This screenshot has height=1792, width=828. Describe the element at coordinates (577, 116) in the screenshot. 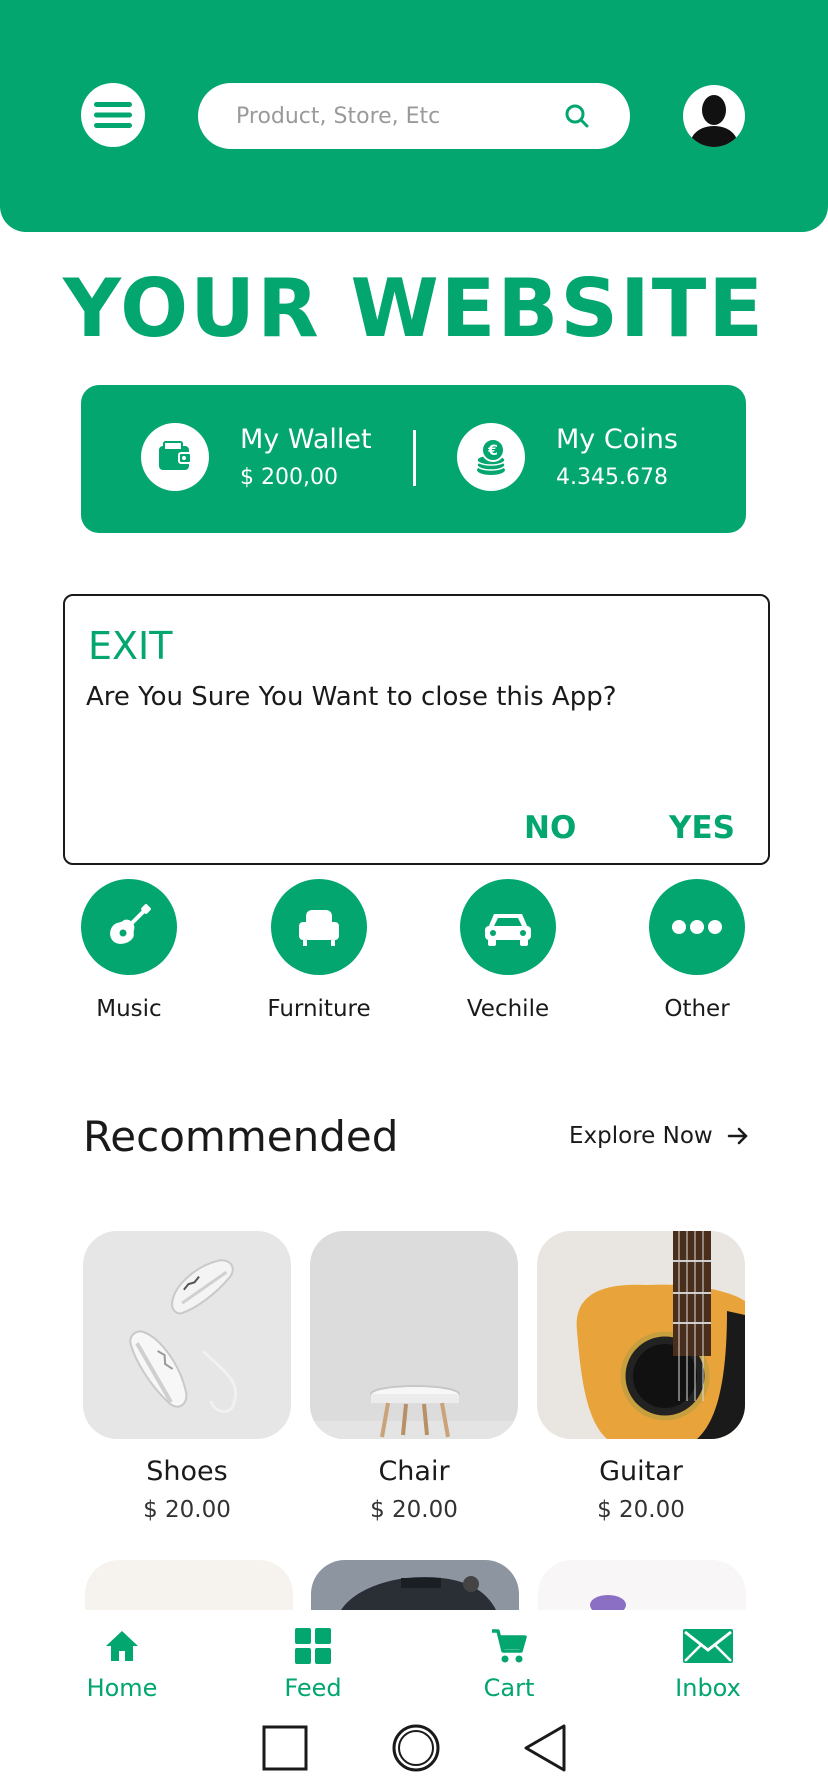

I see `search-icon` at that location.